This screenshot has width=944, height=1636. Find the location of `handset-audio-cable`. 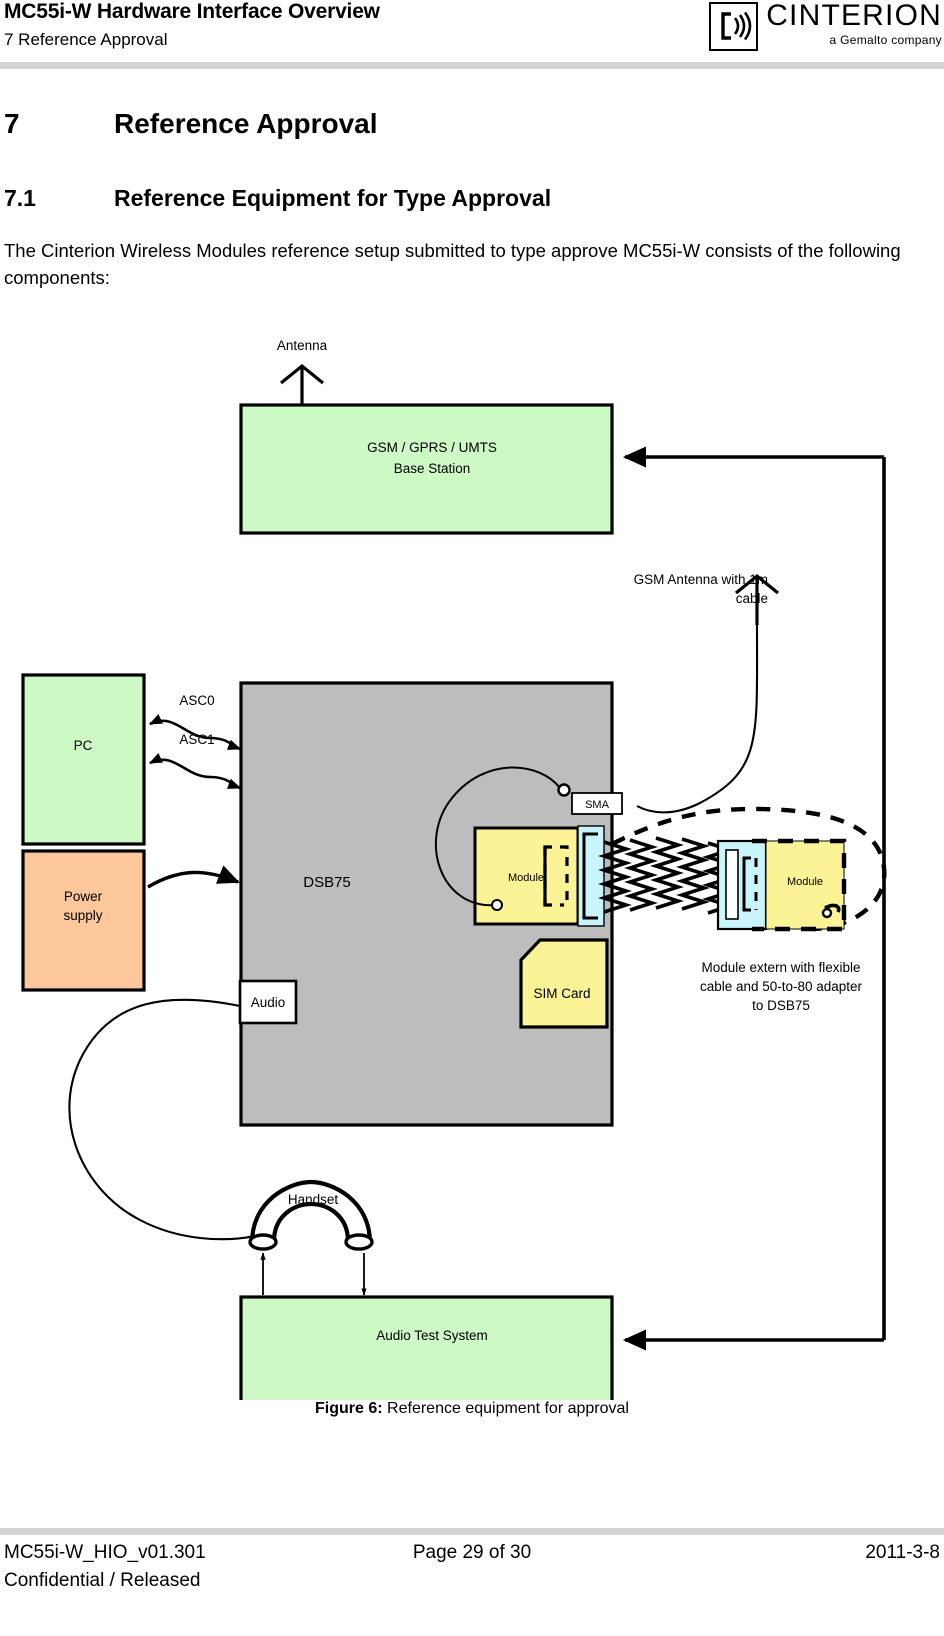

handset-audio-cable is located at coordinates (162, 1119).